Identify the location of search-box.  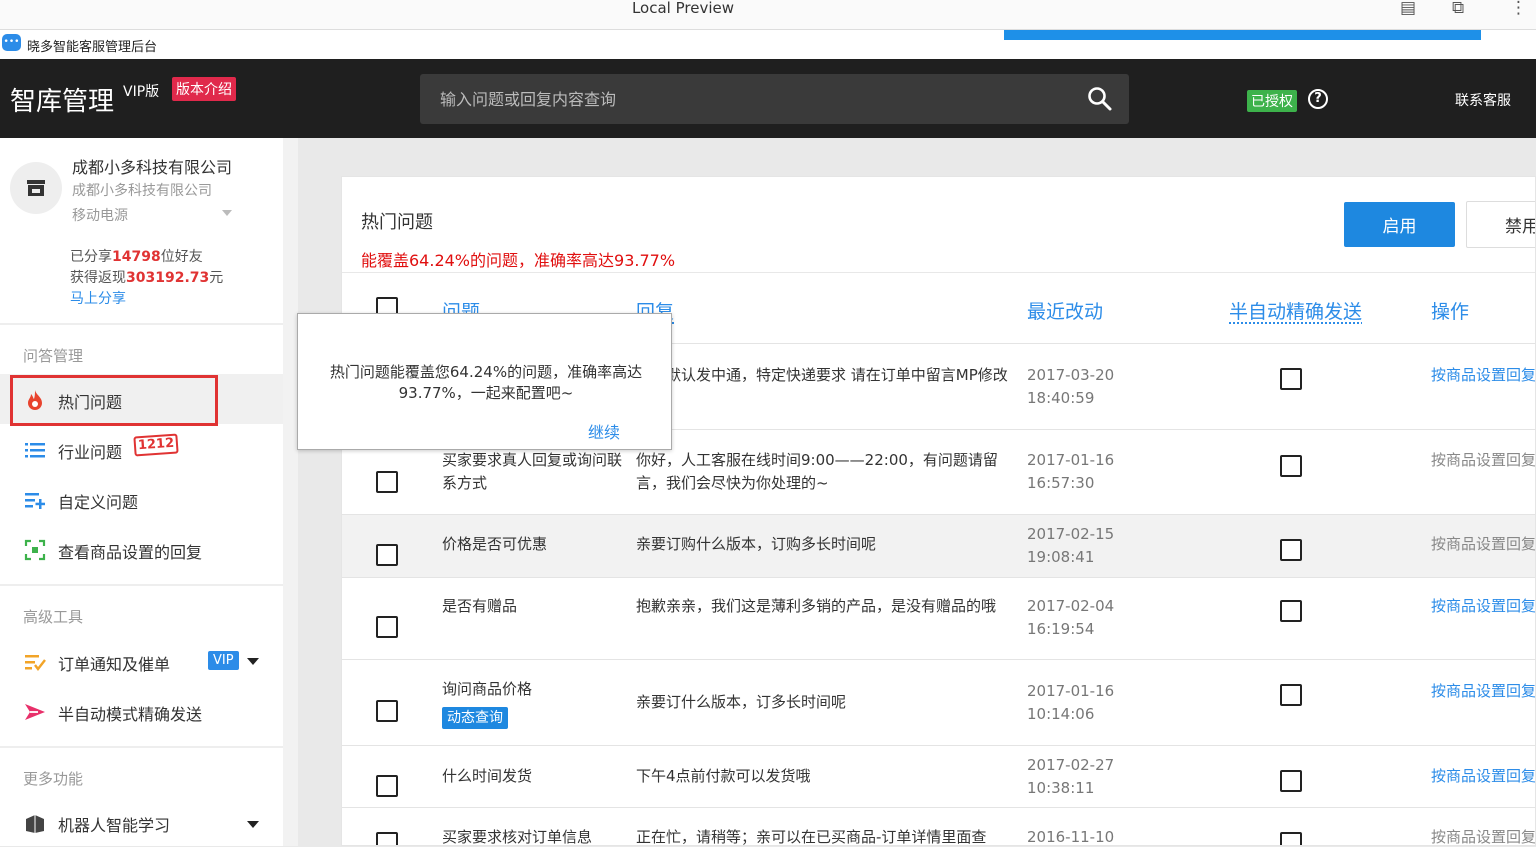
(774, 99).